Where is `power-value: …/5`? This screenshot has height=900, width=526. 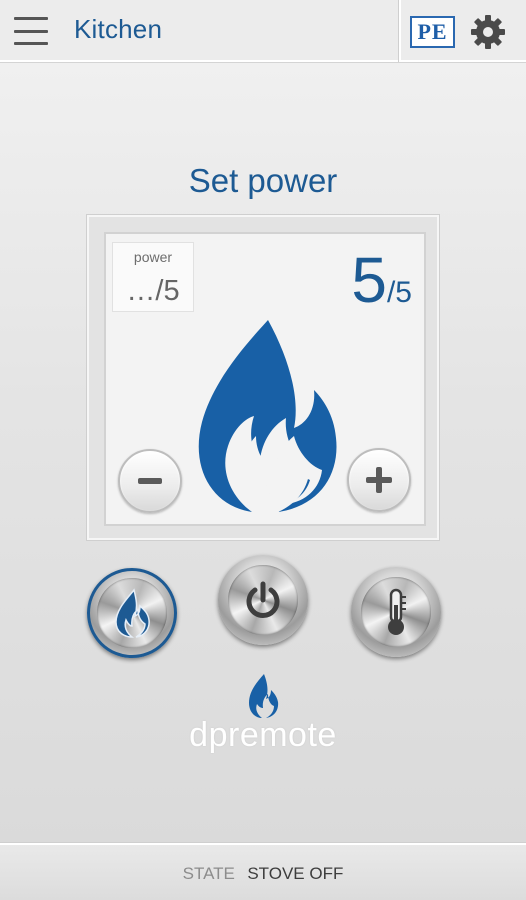 power-value: …/5 is located at coordinates (153, 291).